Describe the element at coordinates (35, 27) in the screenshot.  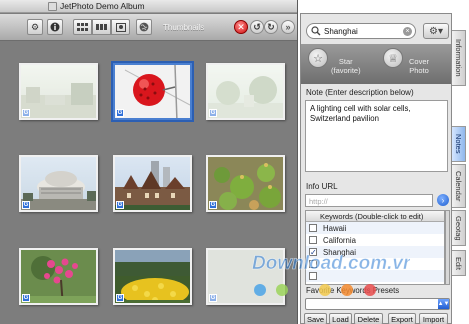
I see `gear-icon: ⚙` at that location.